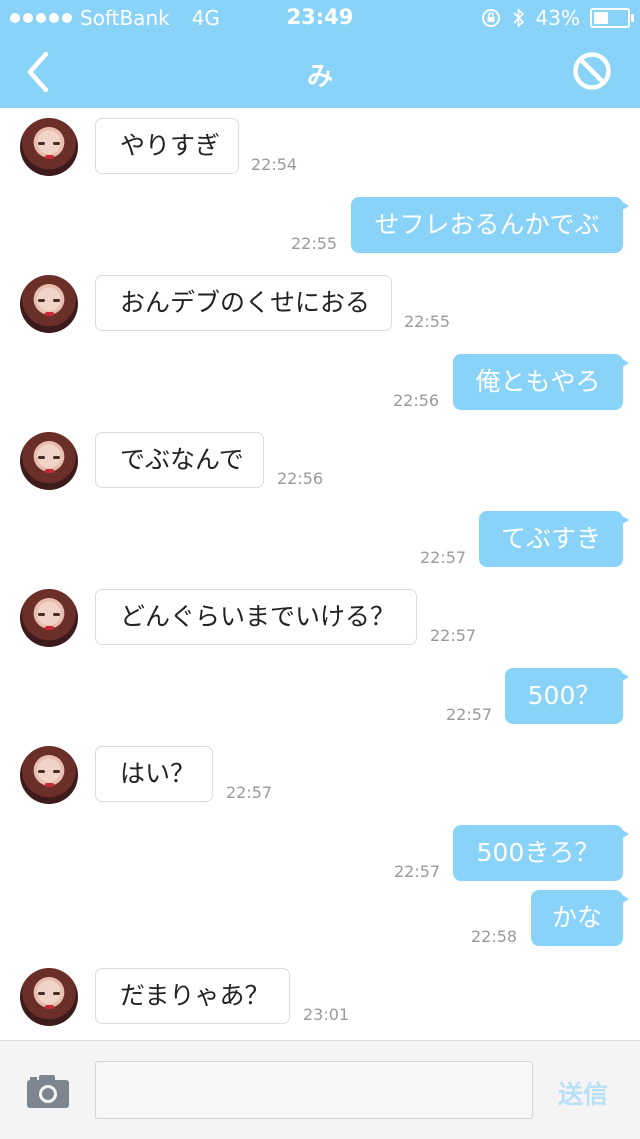 This screenshot has width=640, height=1139. Describe the element at coordinates (243, 303) in the screenshot. I see `incoming-message-bubble: おんデブのくせにおる` at that location.